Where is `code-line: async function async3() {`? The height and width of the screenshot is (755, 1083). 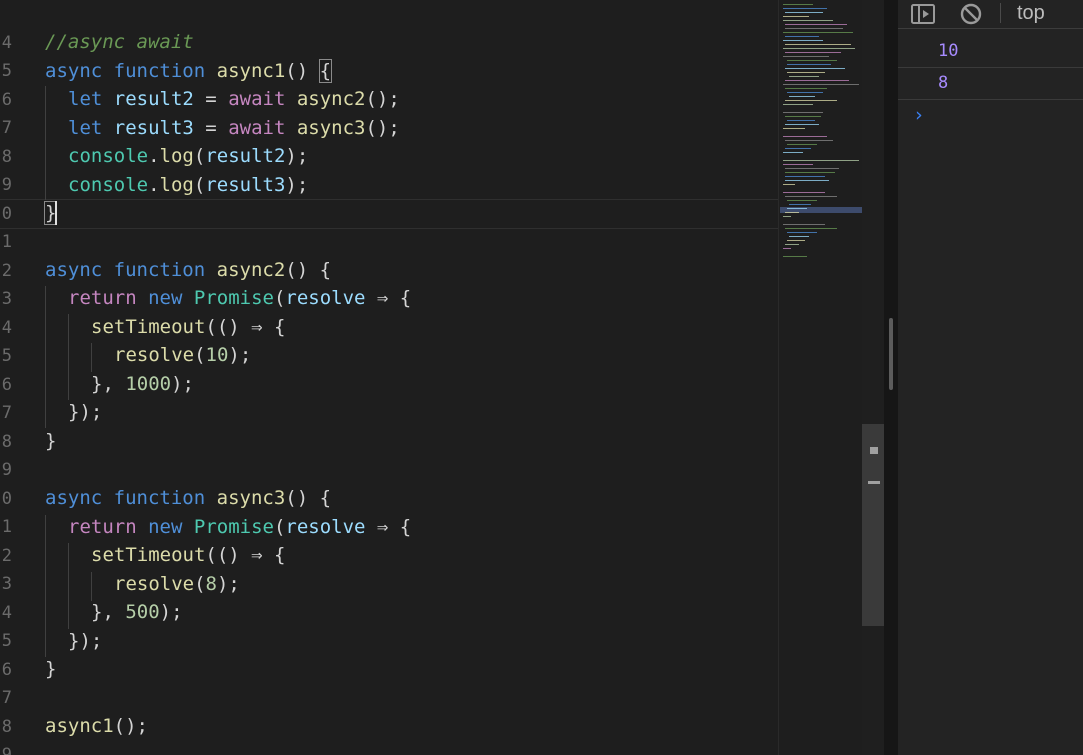
code-line: async function async3() { is located at coordinates (188, 498).